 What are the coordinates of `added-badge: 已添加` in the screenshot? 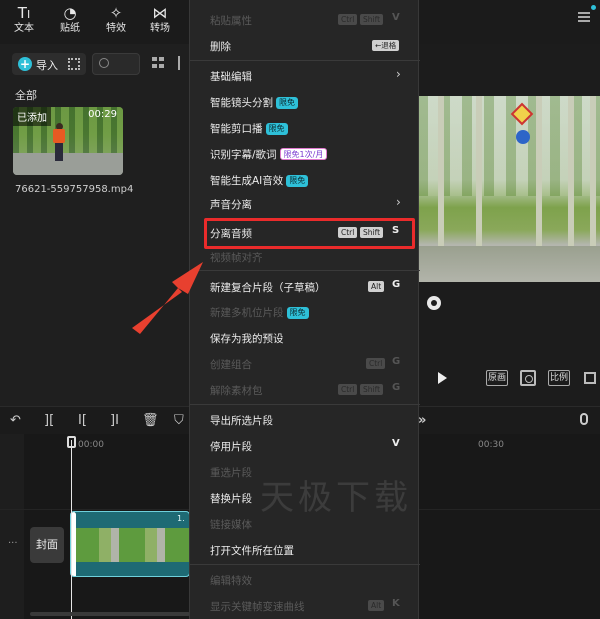 It's located at (32, 116).